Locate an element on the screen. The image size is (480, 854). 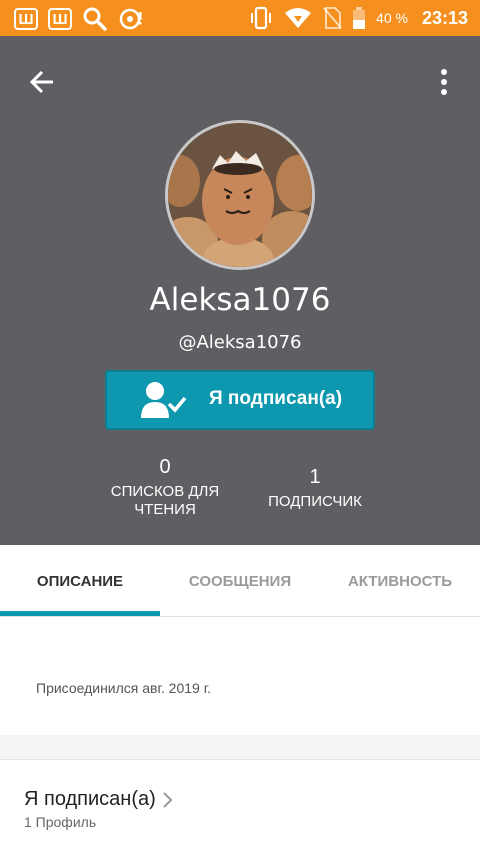
followers-stat: 1 ПОДПИСЧИК is located at coordinates (315, 488).